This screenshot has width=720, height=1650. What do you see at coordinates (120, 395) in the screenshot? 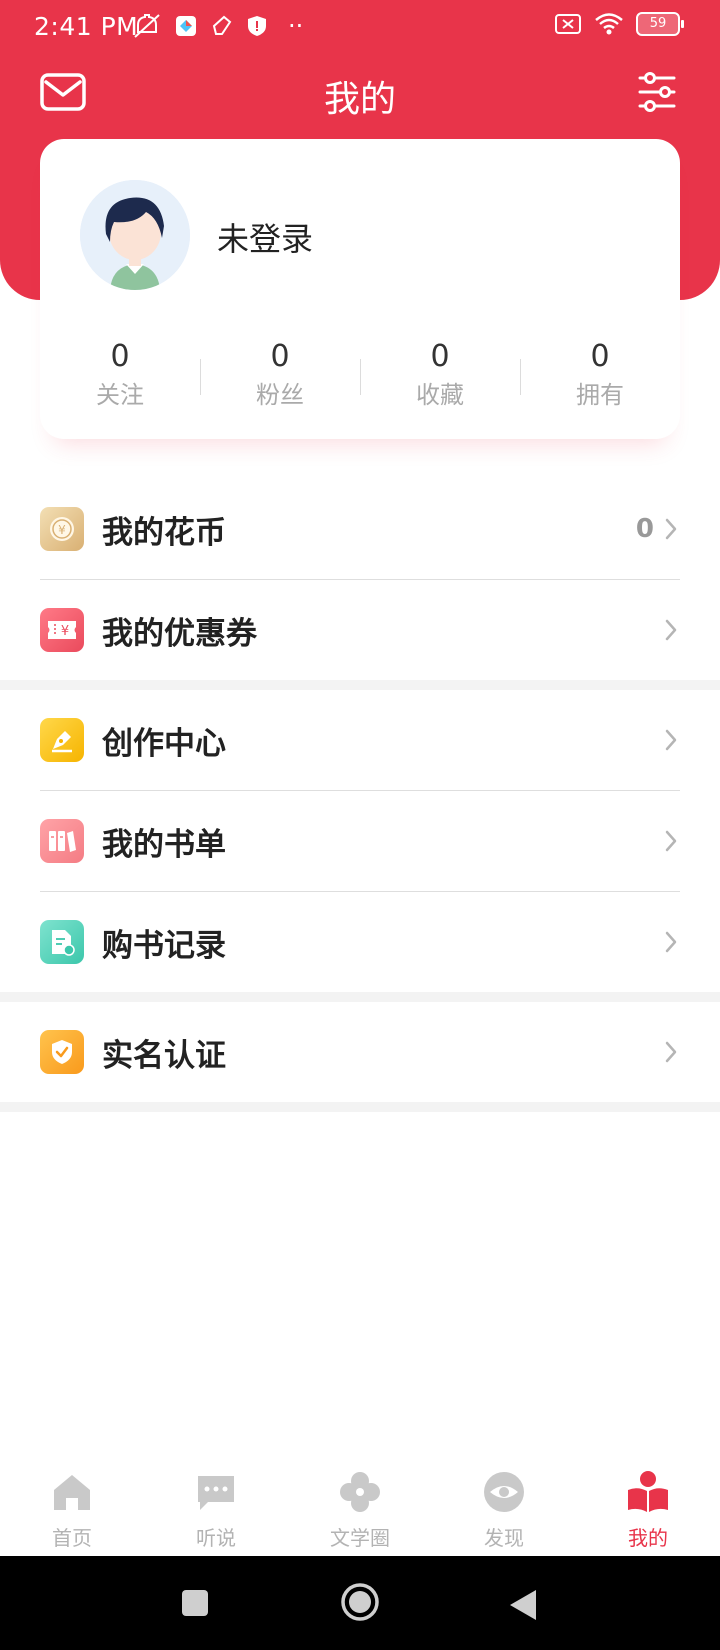
I see `stat-label: 关注` at bounding box center [120, 395].